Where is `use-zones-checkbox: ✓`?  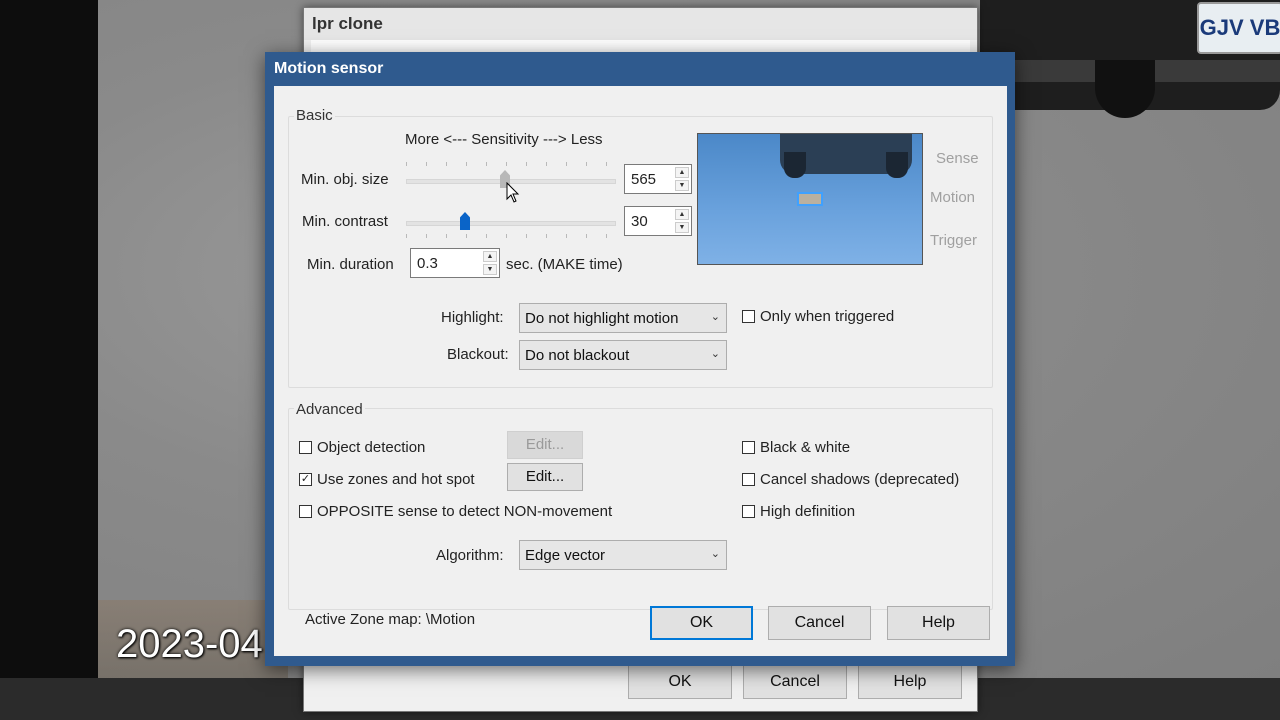 use-zones-checkbox: ✓ is located at coordinates (305, 479).